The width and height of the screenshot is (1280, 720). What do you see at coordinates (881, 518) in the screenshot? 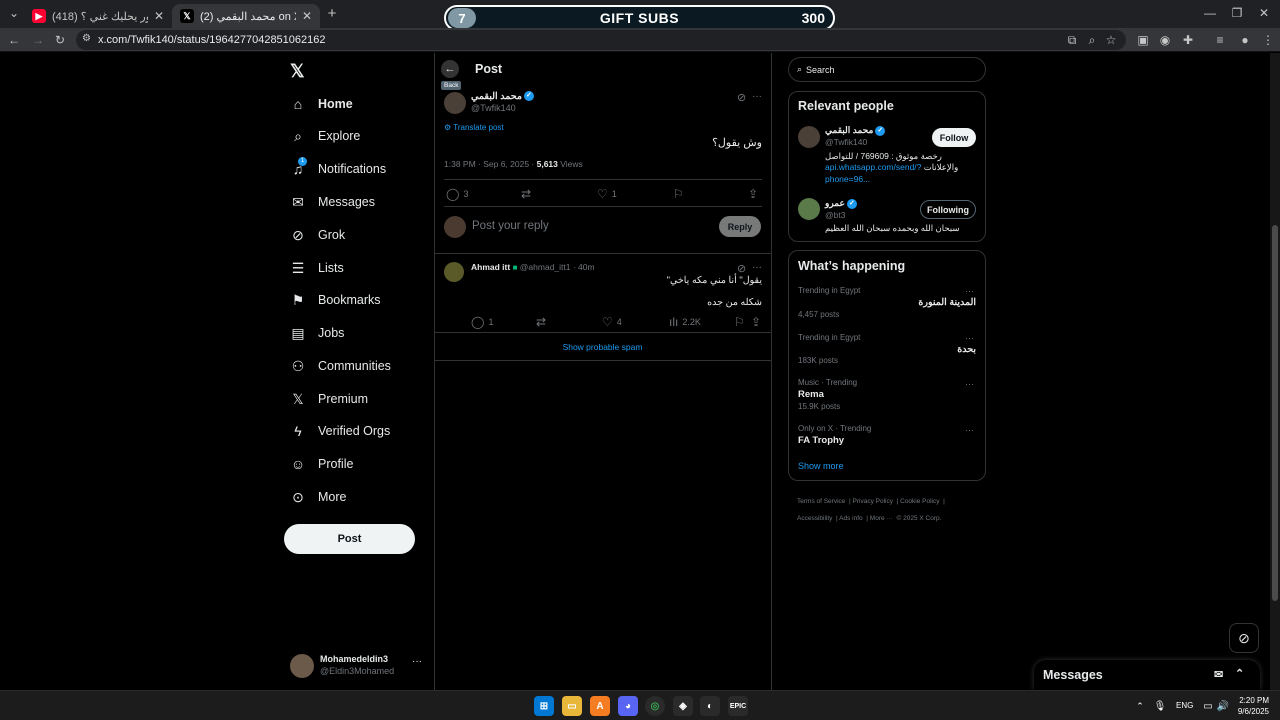
I see `footer-more-link: More ···` at bounding box center [881, 518].